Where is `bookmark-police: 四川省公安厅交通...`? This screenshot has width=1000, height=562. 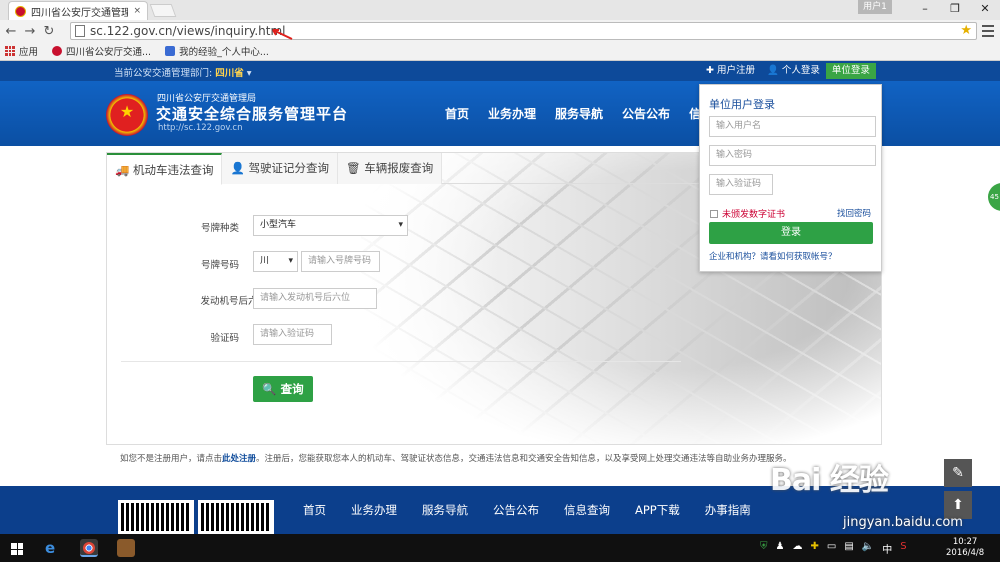 bookmark-police: 四川省公安厅交通... is located at coordinates (101, 51).